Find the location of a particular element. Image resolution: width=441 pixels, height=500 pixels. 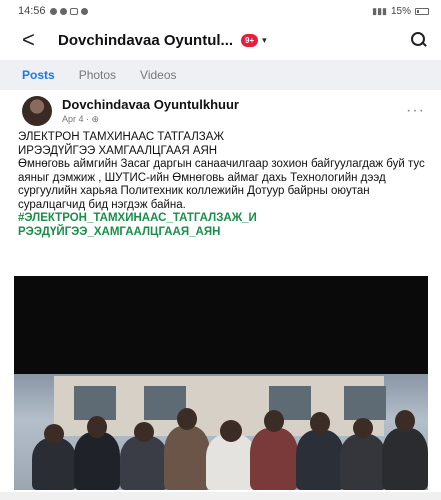

tab-posts: Posts is located at coordinates (38, 75).